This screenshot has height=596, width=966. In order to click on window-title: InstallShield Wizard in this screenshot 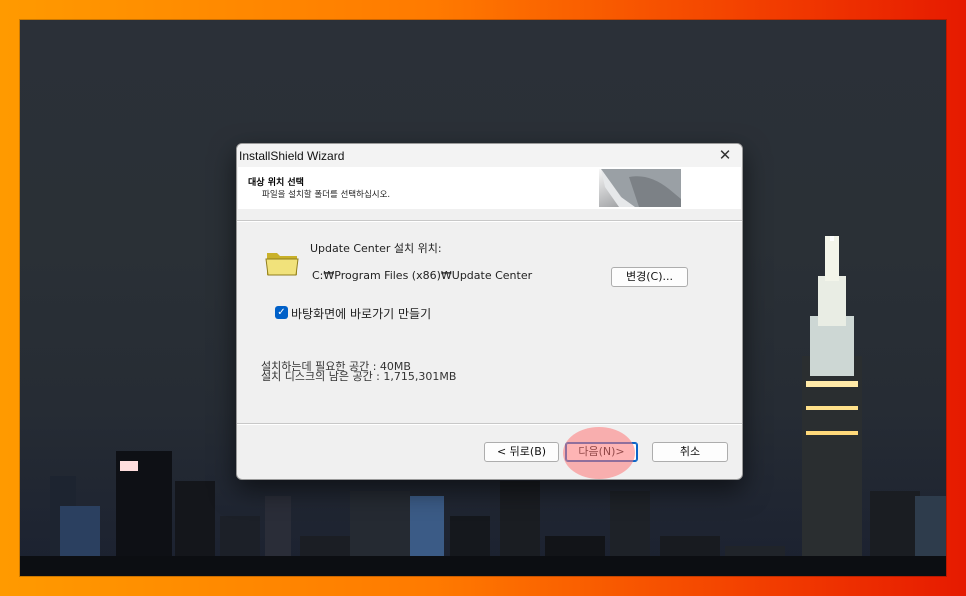, I will do `click(292, 156)`.